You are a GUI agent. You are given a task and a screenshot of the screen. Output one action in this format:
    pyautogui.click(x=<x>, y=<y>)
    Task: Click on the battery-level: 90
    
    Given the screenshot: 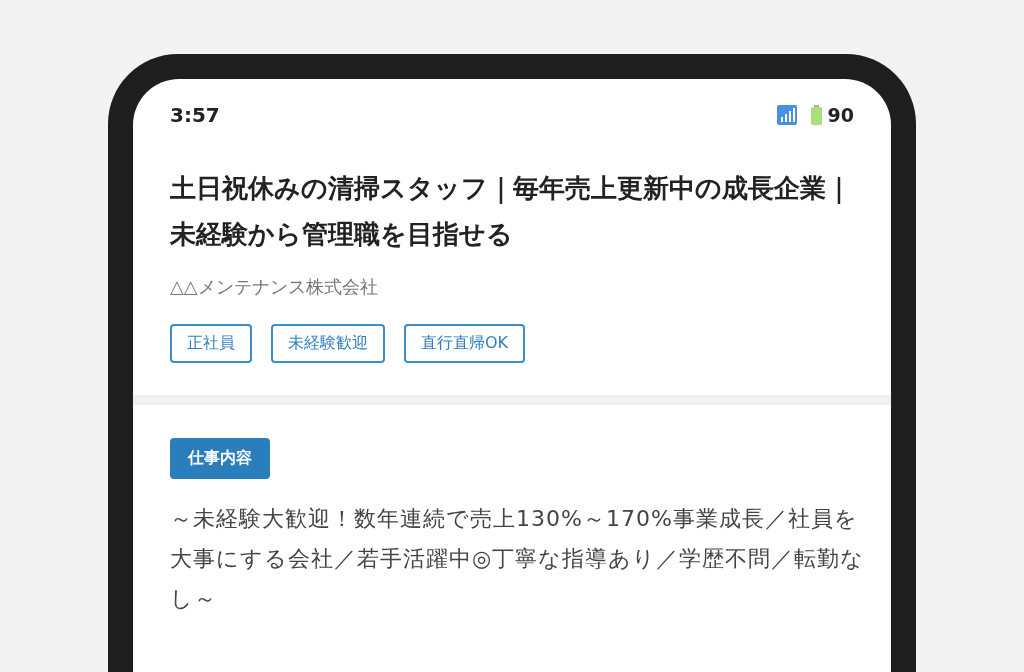 What is the action you would take?
    pyautogui.click(x=840, y=115)
    